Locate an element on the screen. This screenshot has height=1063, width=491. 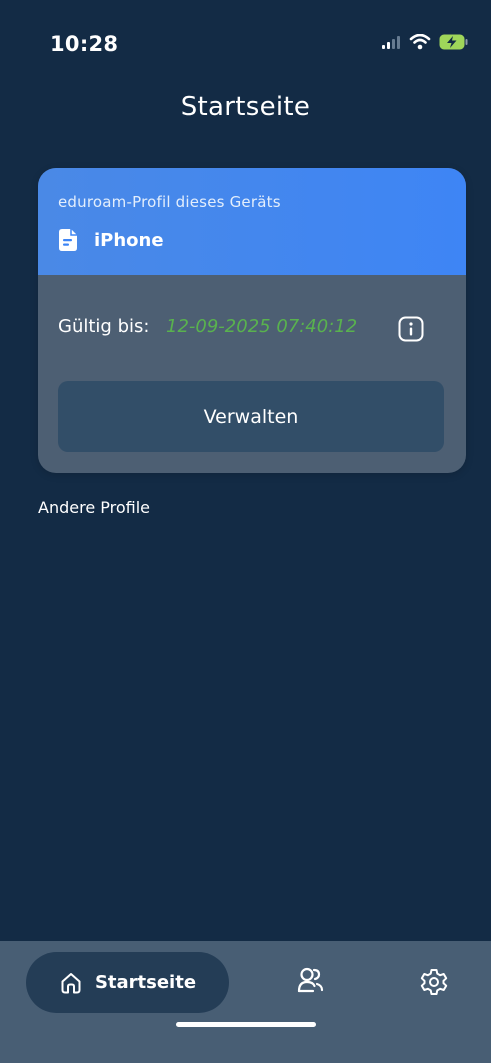
info-icon is located at coordinates (411, 329).